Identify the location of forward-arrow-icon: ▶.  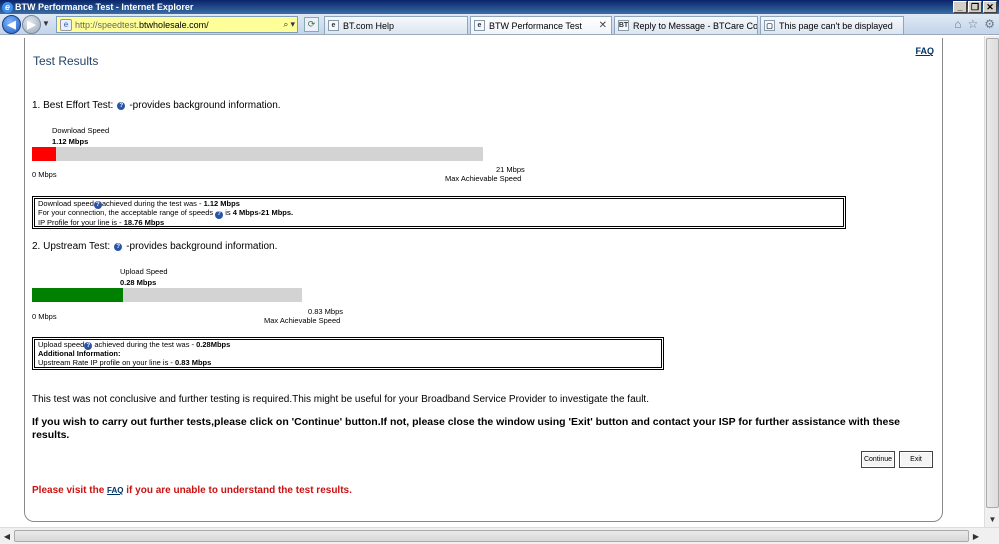
(31, 25).